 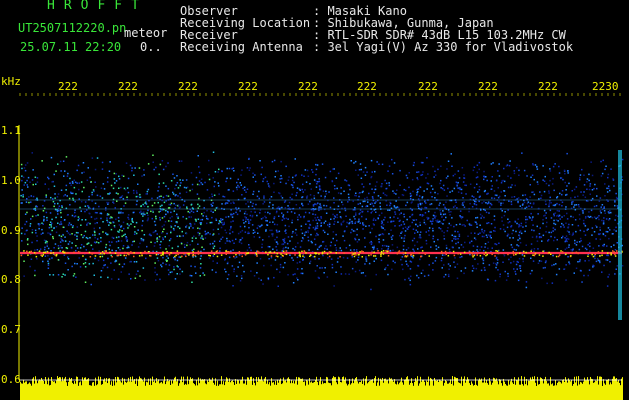 I want to click on frequency-unit-label: kHz, so click(x=11, y=81).